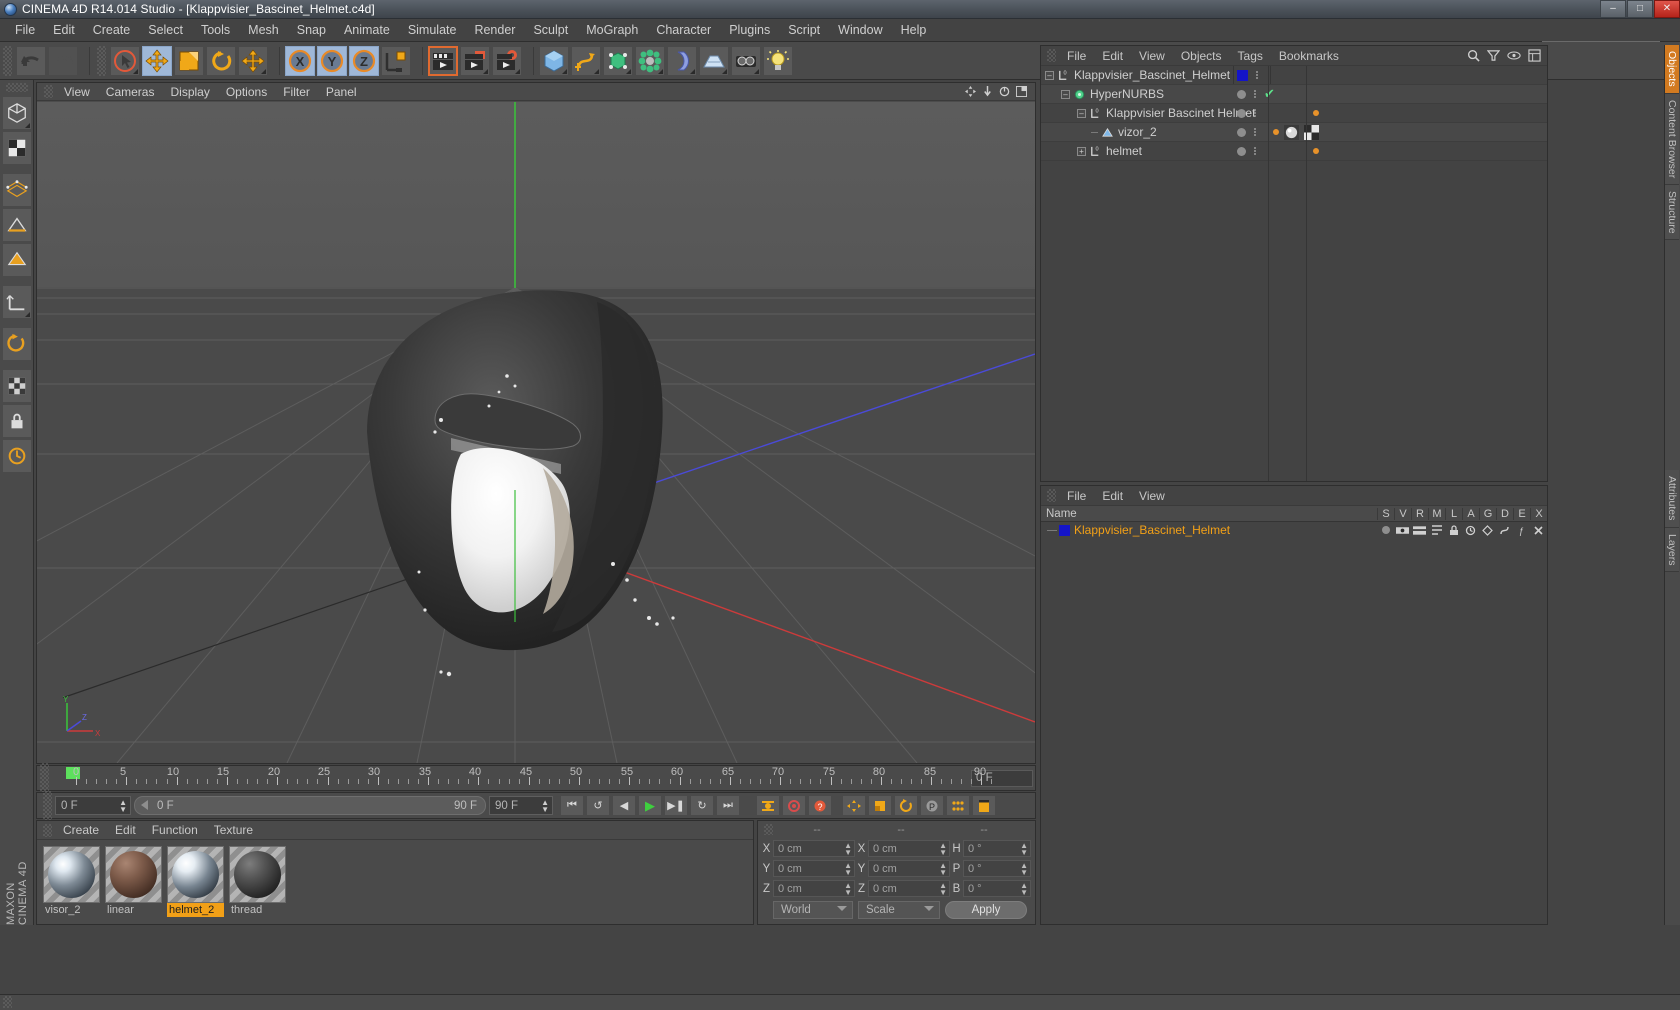  Describe the element at coordinates (970, 91) in the screenshot. I see `viewport-move-icon` at that location.